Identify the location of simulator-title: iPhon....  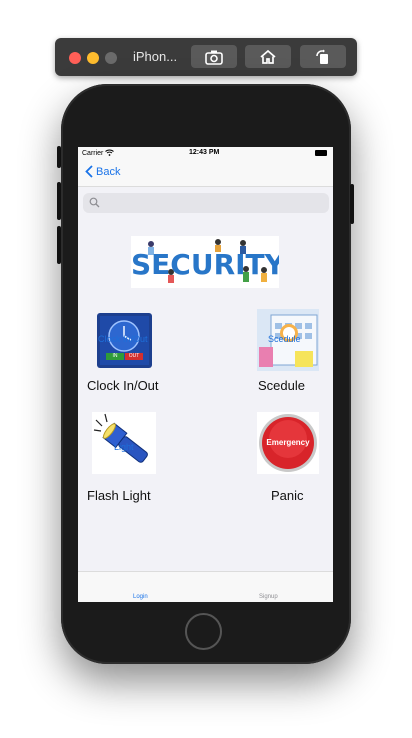
(155, 56).